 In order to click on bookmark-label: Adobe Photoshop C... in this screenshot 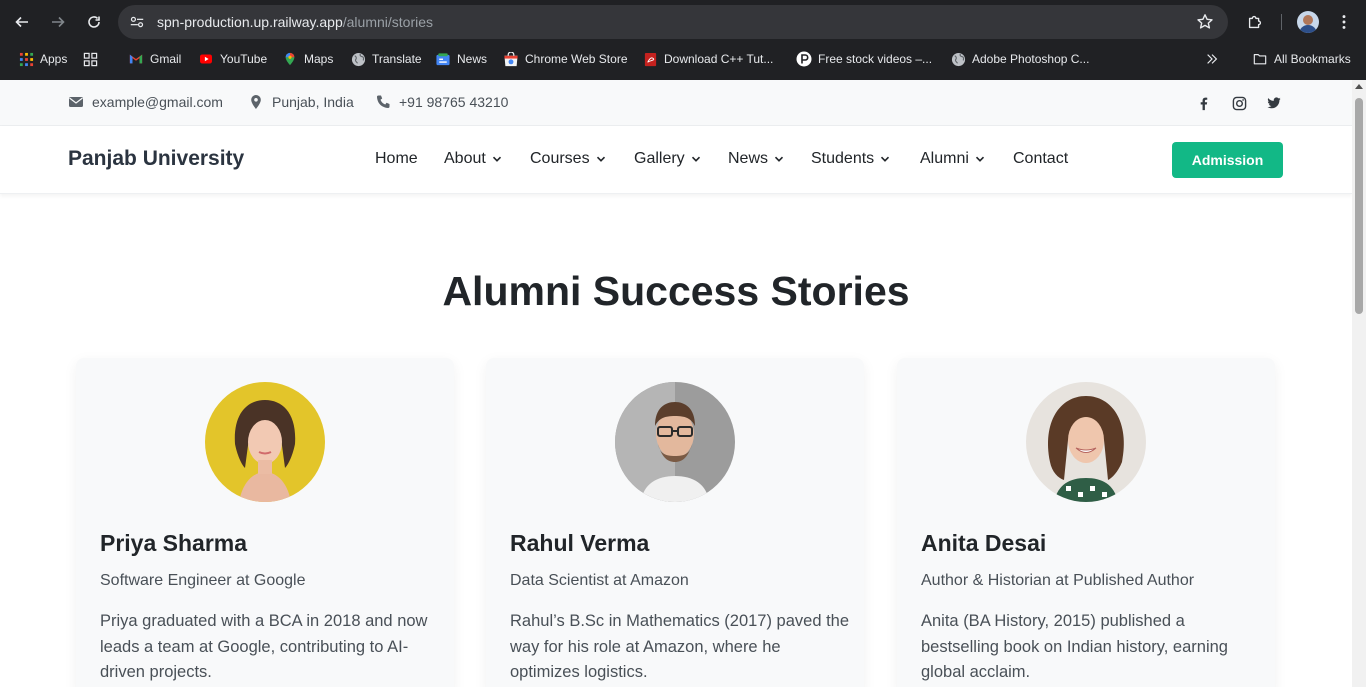, I will do `click(1031, 59)`.